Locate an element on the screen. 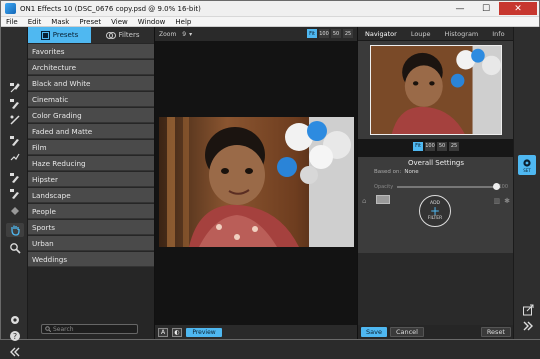 This screenshot has height=359, width=540. category-favorites: Favorites is located at coordinates (91, 51).